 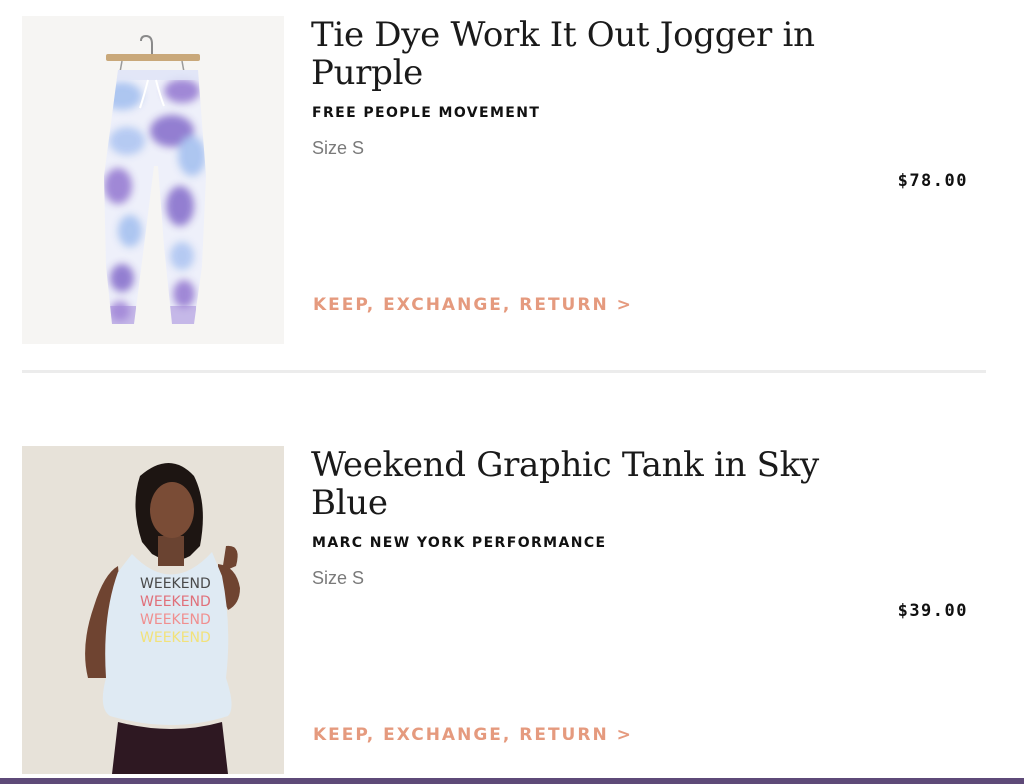 I want to click on product-brand: MARC NEW YORK PERFORMANCE, so click(x=459, y=543).